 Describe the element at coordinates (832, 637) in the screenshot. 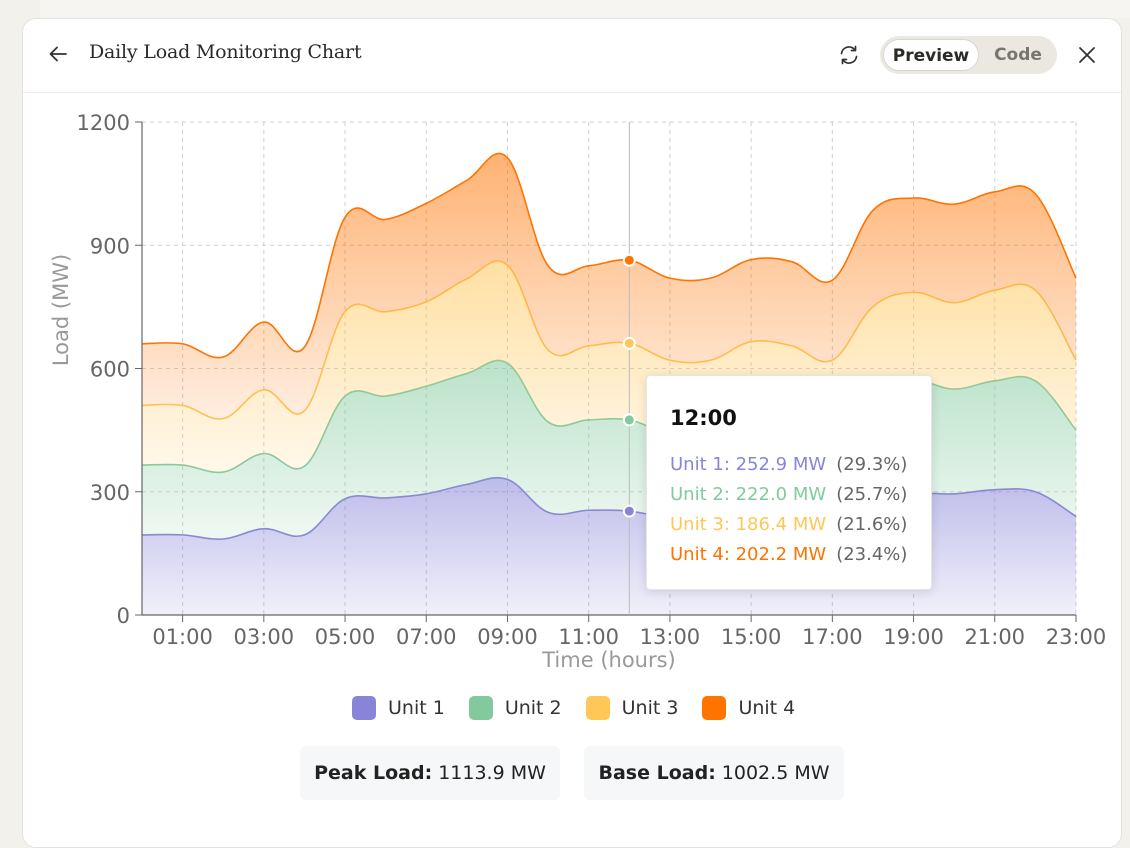

I see `x-tick-label: 17:00` at that location.